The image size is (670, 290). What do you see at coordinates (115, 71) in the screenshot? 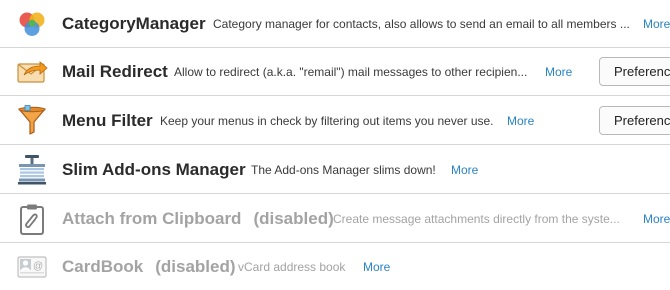
I see `addon-name: Mail Redirect` at bounding box center [115, 71].